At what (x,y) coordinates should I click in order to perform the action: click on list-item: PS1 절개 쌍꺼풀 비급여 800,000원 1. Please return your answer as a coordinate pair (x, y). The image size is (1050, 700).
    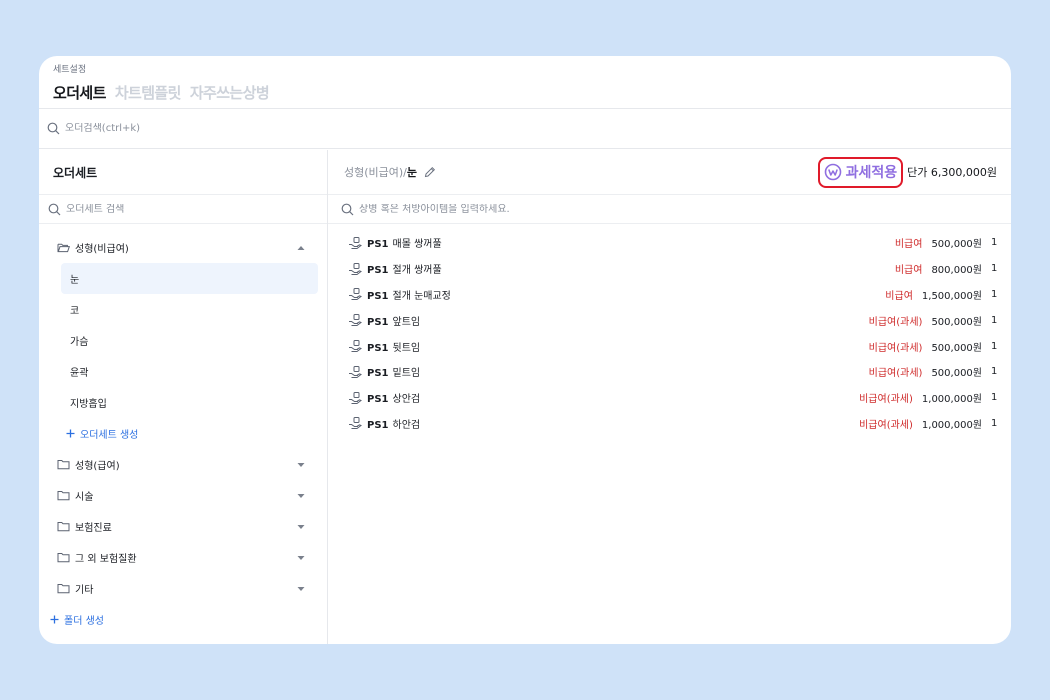
    Looking at the image, I should click on (669, 269).